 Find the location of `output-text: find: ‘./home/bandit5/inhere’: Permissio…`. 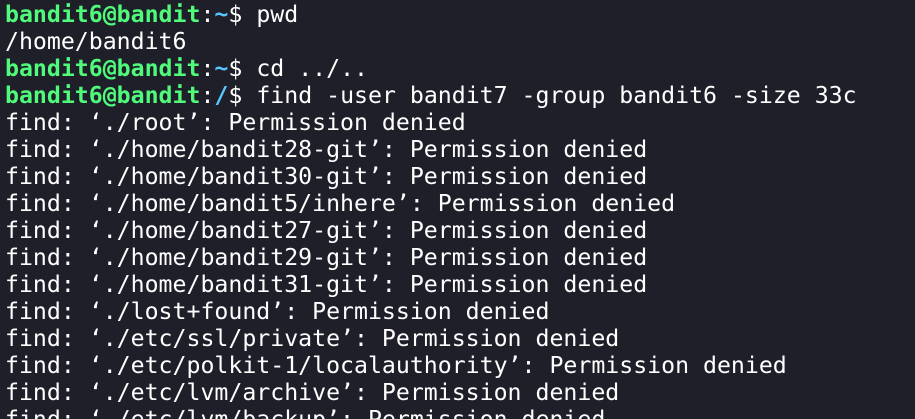

output-text: find: ‘./home/bandit5/inhere’: Permissio… is located at coordinates (340, 203).